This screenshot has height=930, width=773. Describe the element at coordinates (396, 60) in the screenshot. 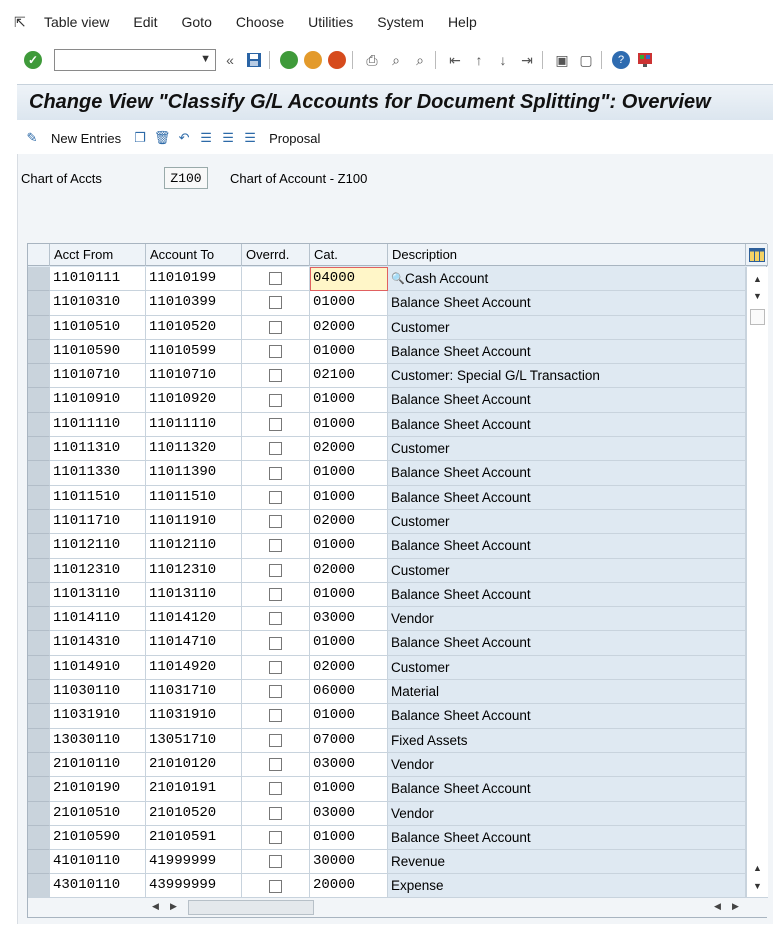

I see `find-icon: ⌕` at that location.